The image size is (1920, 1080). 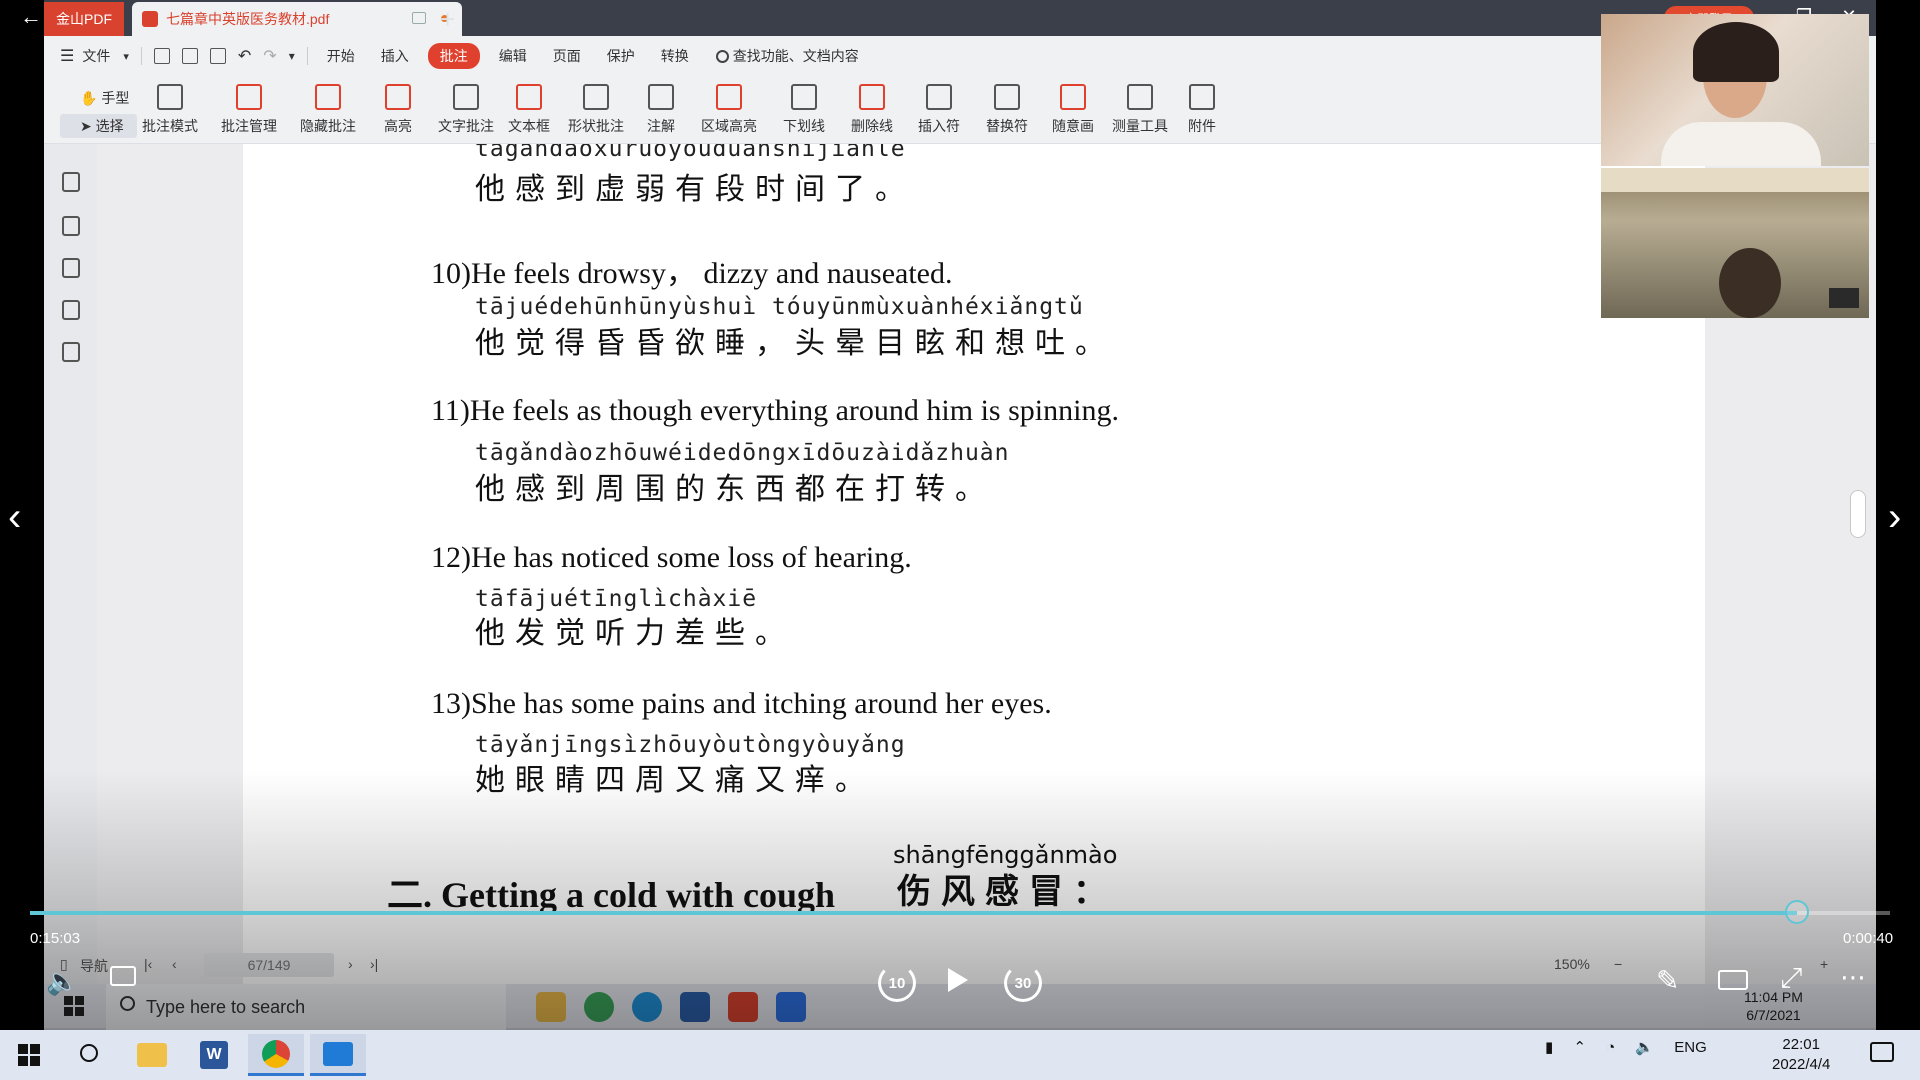 I want to click on recorded-date: 6/7/2021, so click(x=1773, y=1015).